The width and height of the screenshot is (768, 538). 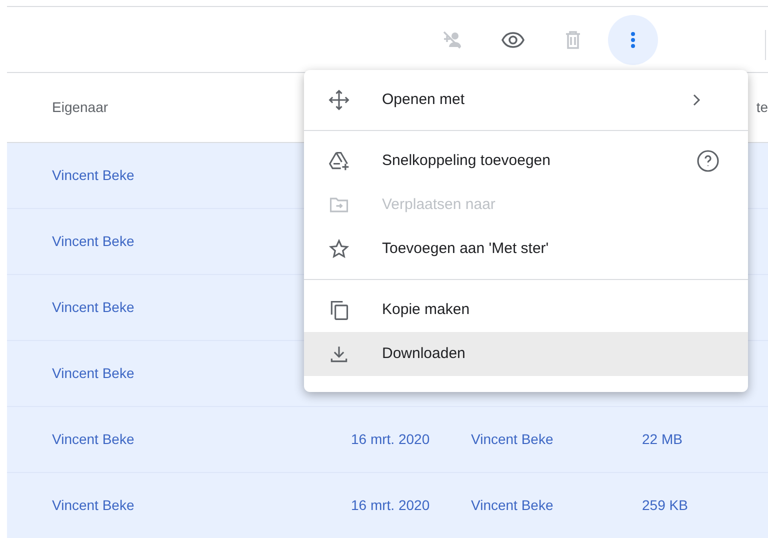 What do you see at coordinates (526, 310) in the screenshot?
I see `menu-item: Kopie maken` at bounding box center [526, 310].